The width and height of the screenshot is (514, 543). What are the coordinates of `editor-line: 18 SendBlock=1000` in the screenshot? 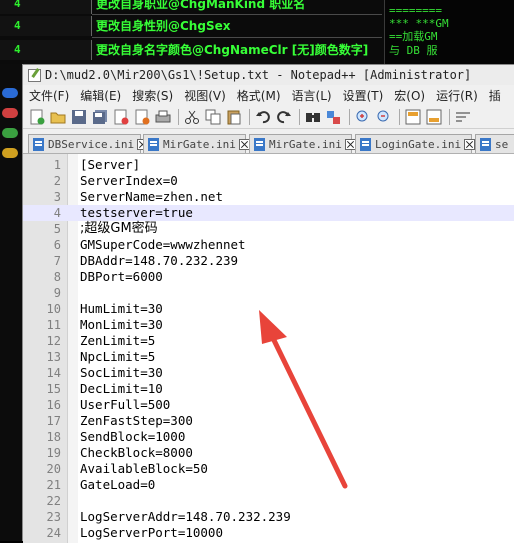 It's located at (268, 437).